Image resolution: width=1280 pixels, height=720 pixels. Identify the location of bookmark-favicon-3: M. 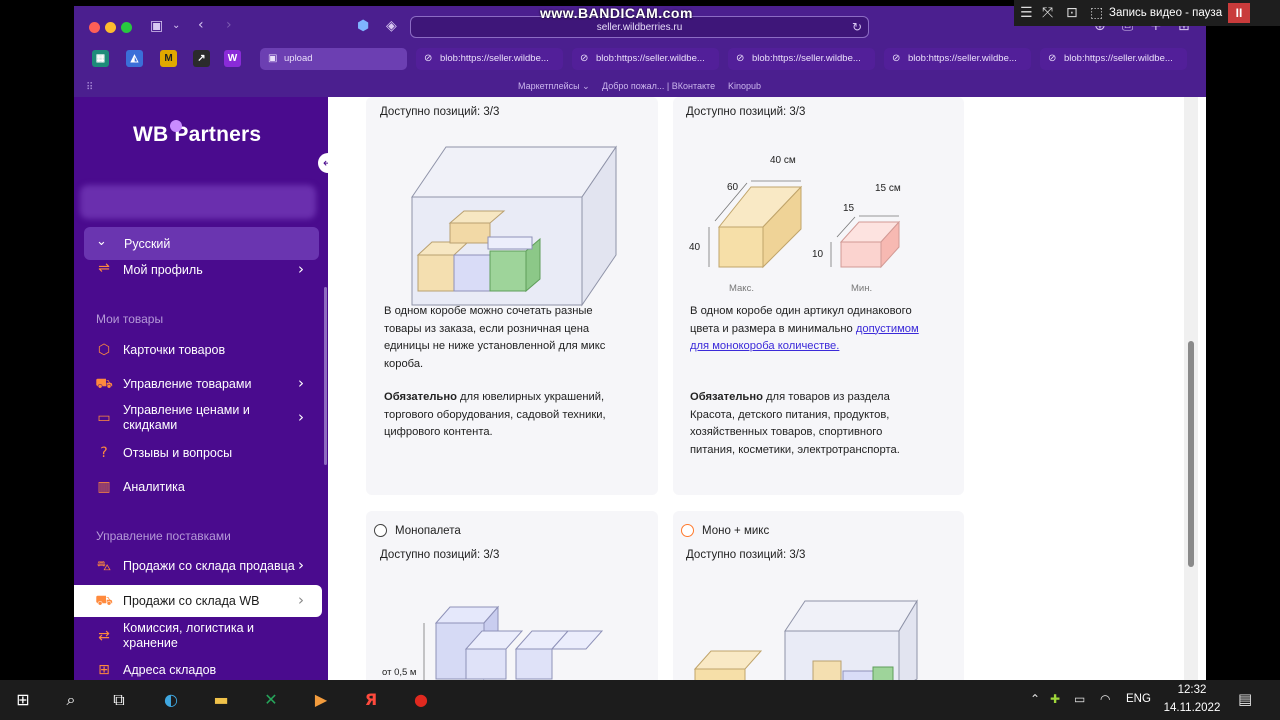
(168, 58).